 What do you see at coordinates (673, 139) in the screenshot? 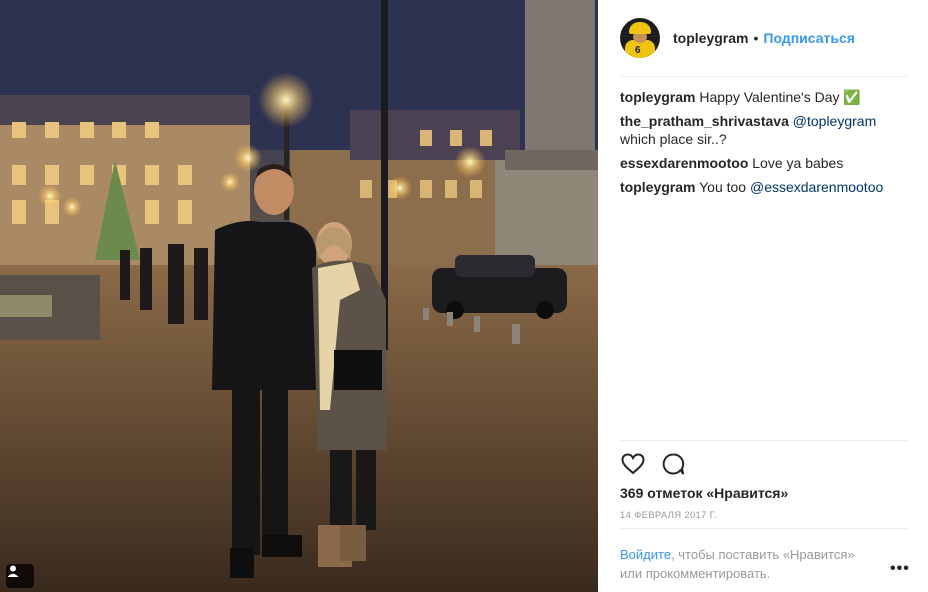
I see `comment-text: which place sir..?` at bounding box center [673, 139].